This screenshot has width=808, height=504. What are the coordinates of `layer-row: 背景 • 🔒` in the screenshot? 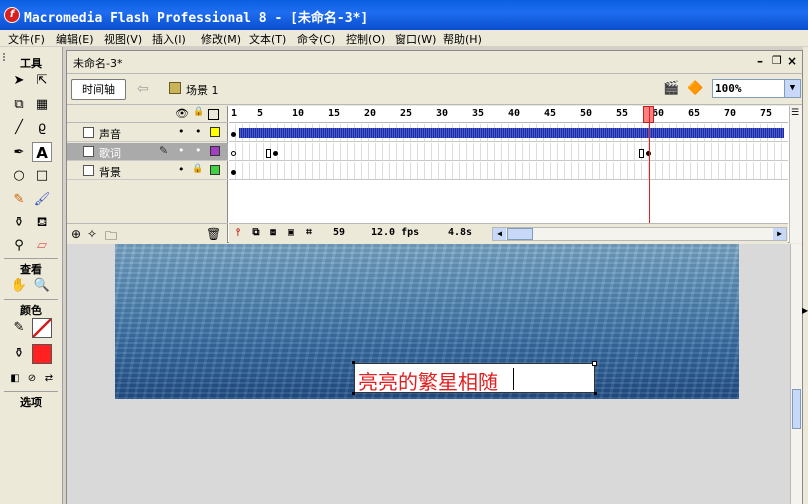 It's located at (147, 171).